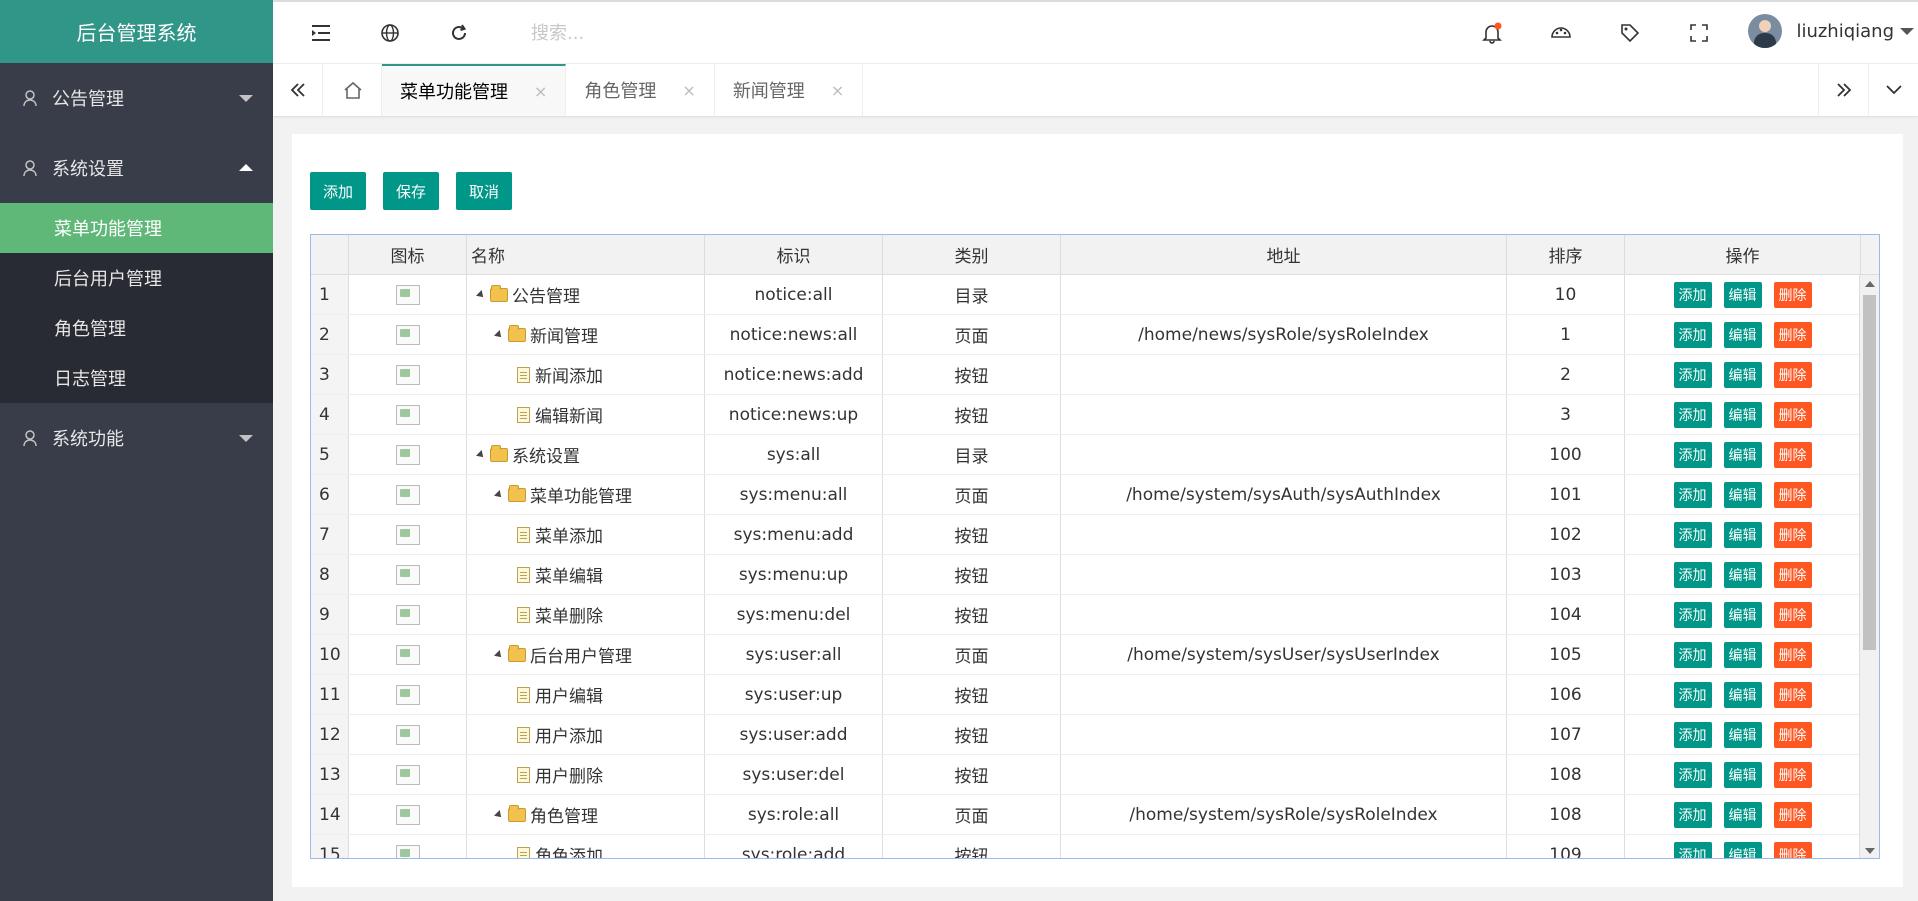 The width and height of the screenshot is (1918, 901). I want to click on table-row: 13 用户删除 sys:user:del 按钮 108 添加 编辑 删除, so click(1086, 775).